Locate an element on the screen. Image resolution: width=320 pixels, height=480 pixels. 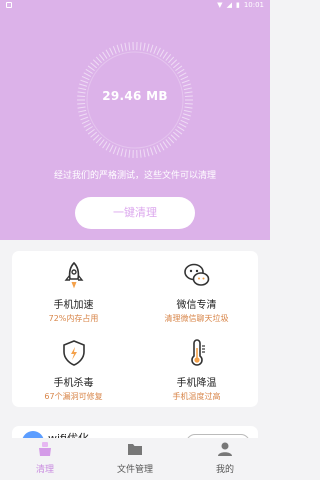
tool-wechat-clean: 微信专清 清理微信聊天垃圾 is located at coordinates (196, 290).